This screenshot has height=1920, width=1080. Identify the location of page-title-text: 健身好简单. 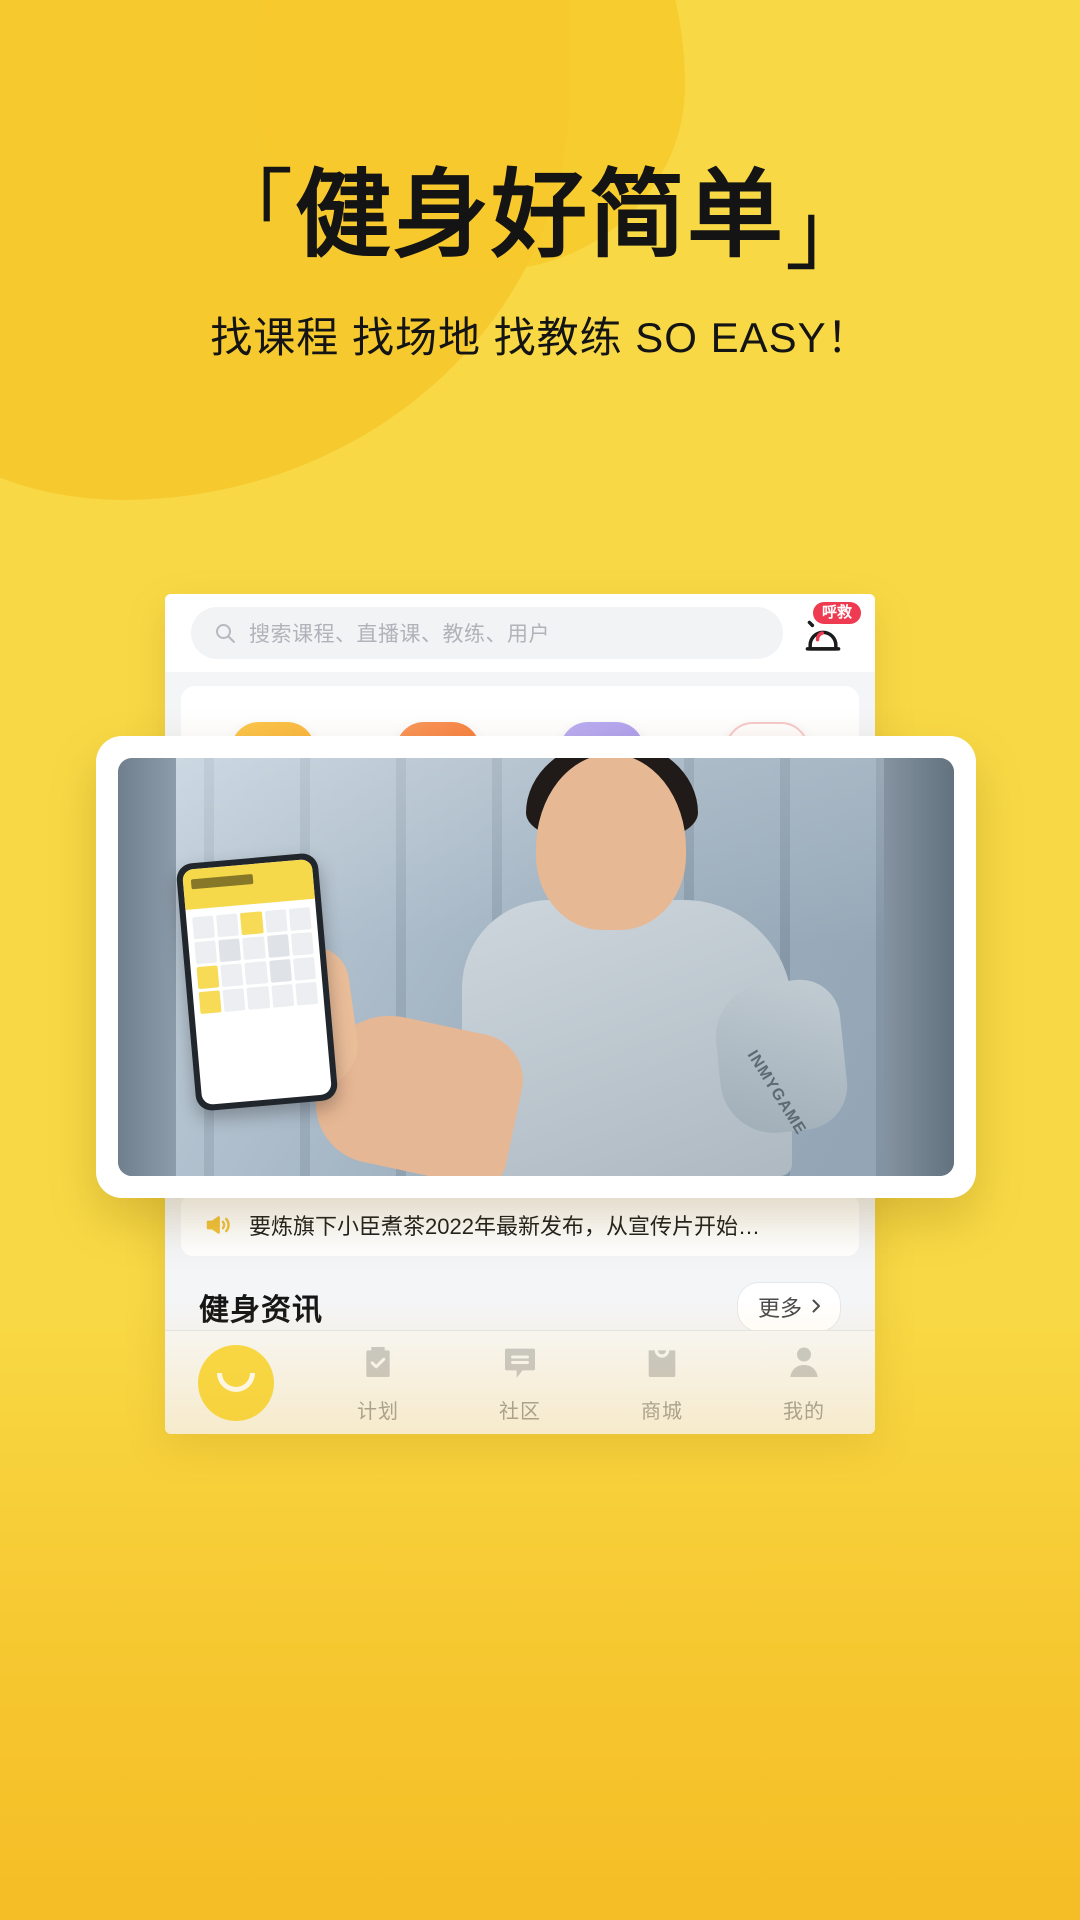
(540, 215).